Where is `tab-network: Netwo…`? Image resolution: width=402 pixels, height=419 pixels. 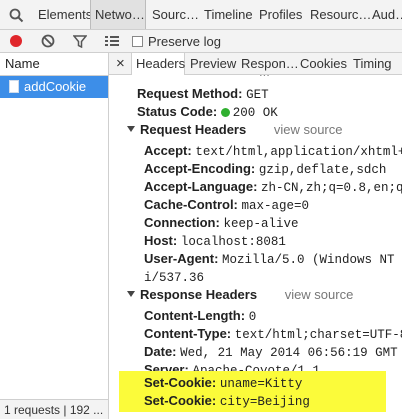 tab-network: Netwo… is located at coordinates (118, 14).